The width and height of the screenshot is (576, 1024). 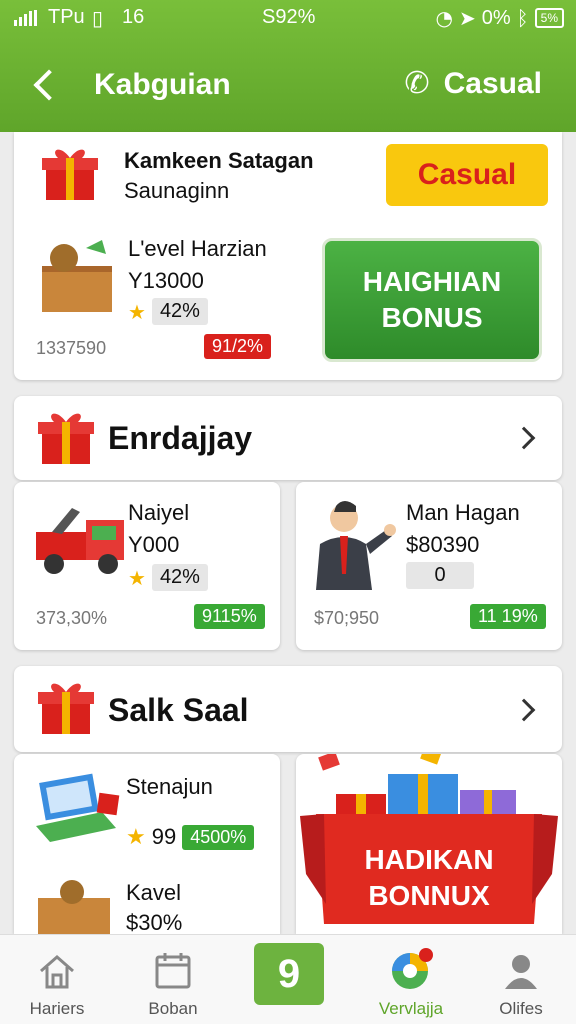 What do you see at coordinates (347, 618) in the screenshot?
I see `product-left: $70;950` at bounding box center [347, 618].